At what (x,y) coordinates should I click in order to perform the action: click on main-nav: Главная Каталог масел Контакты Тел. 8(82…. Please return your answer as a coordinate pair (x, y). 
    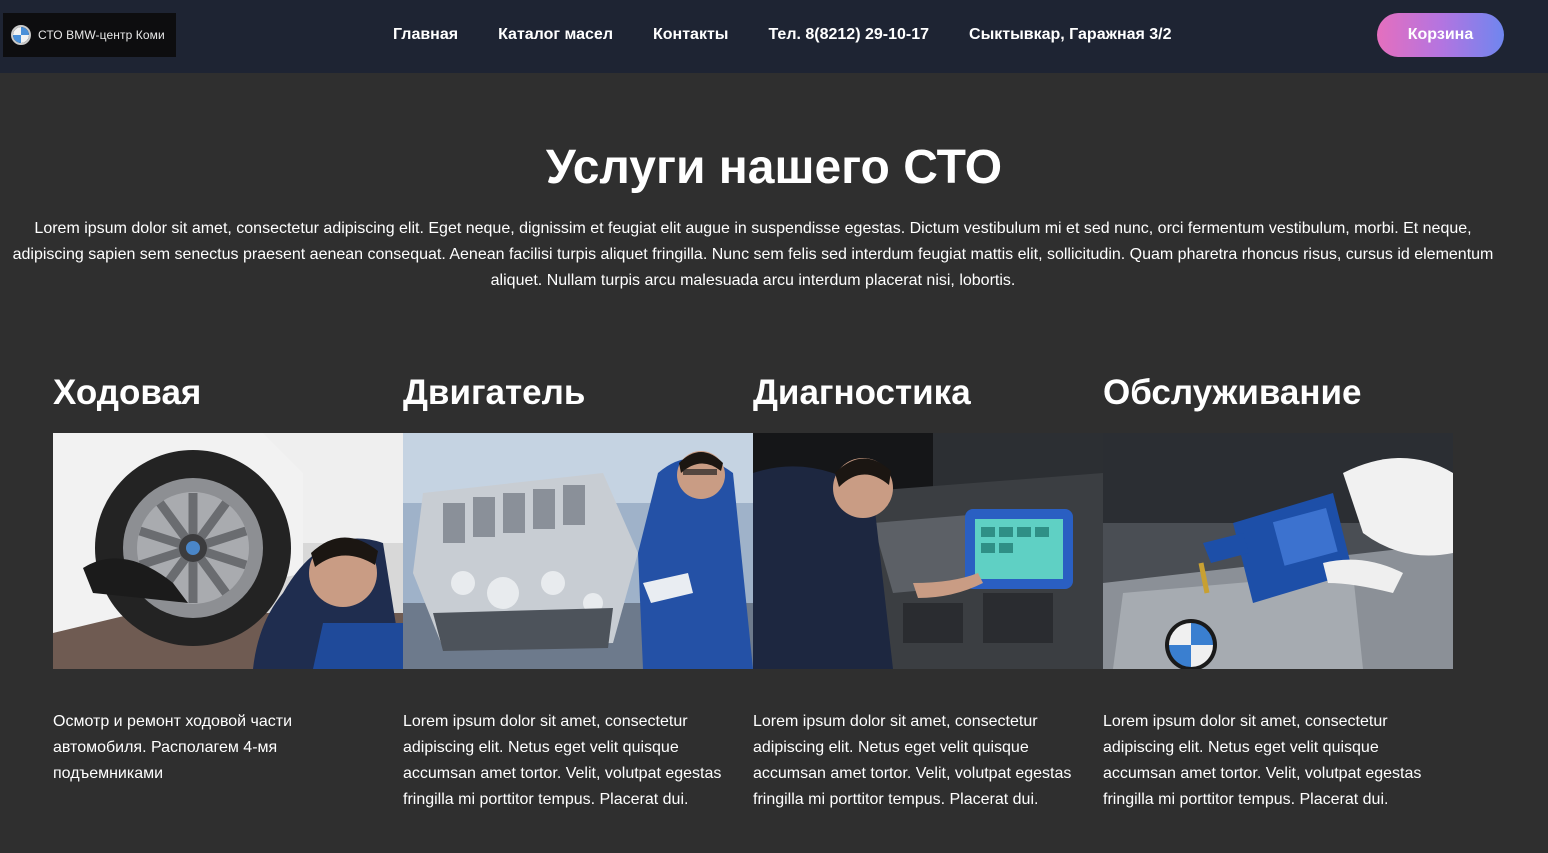
    Looking at the image, I should click on (782, 35).